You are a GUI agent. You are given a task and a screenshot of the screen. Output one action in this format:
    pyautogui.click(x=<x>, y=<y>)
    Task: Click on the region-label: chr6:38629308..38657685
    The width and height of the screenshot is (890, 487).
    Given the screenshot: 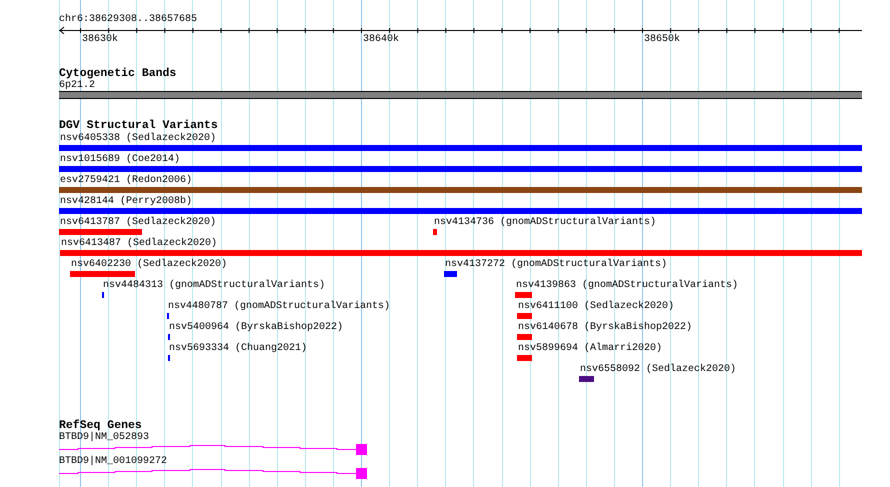 What is the action you would take?
    pyautogui.click(x=128, y=20)
    